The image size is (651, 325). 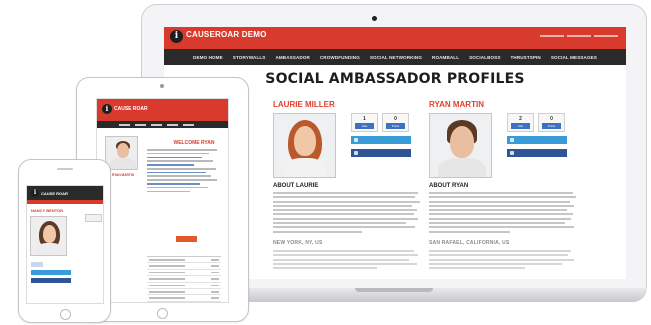 What do you see at coordinates (131, 109) in the screenshot?
I see `tablet-brand-name: CAUSE ROAR` at bounding box center [131, 109].